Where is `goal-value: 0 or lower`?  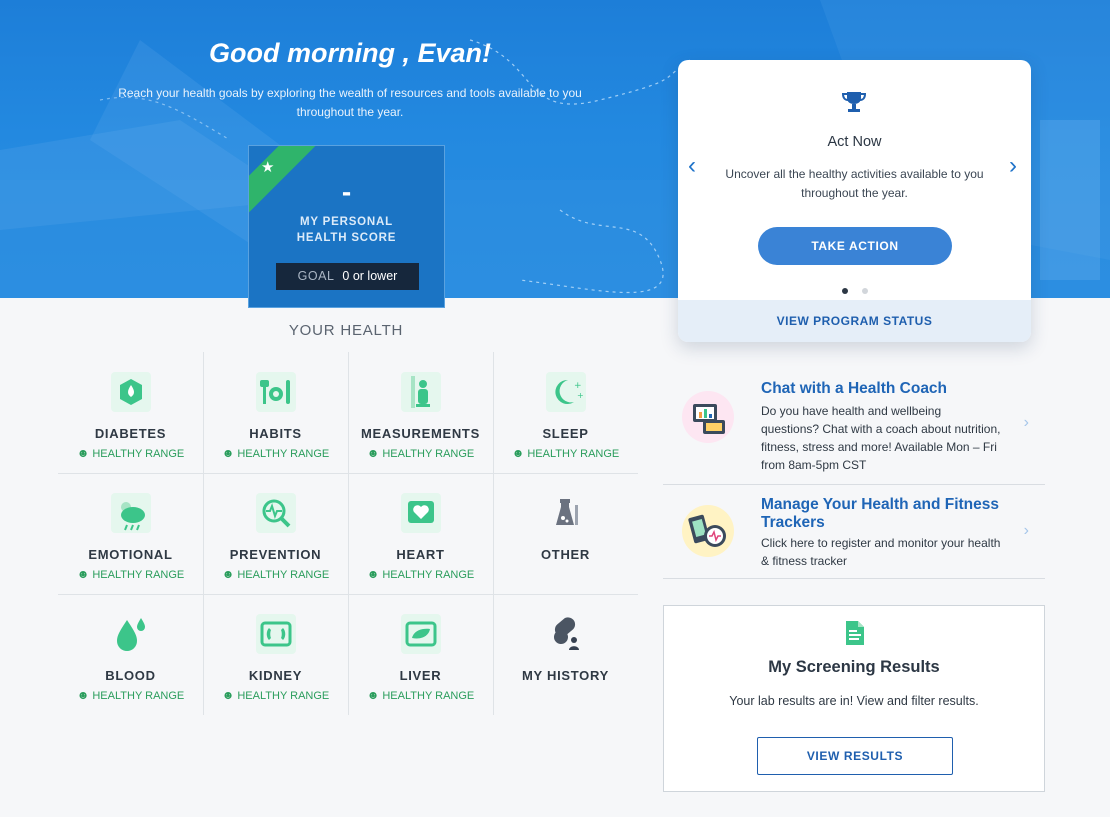 goal-value: 0 or lower is located at coordinates (370, 276).